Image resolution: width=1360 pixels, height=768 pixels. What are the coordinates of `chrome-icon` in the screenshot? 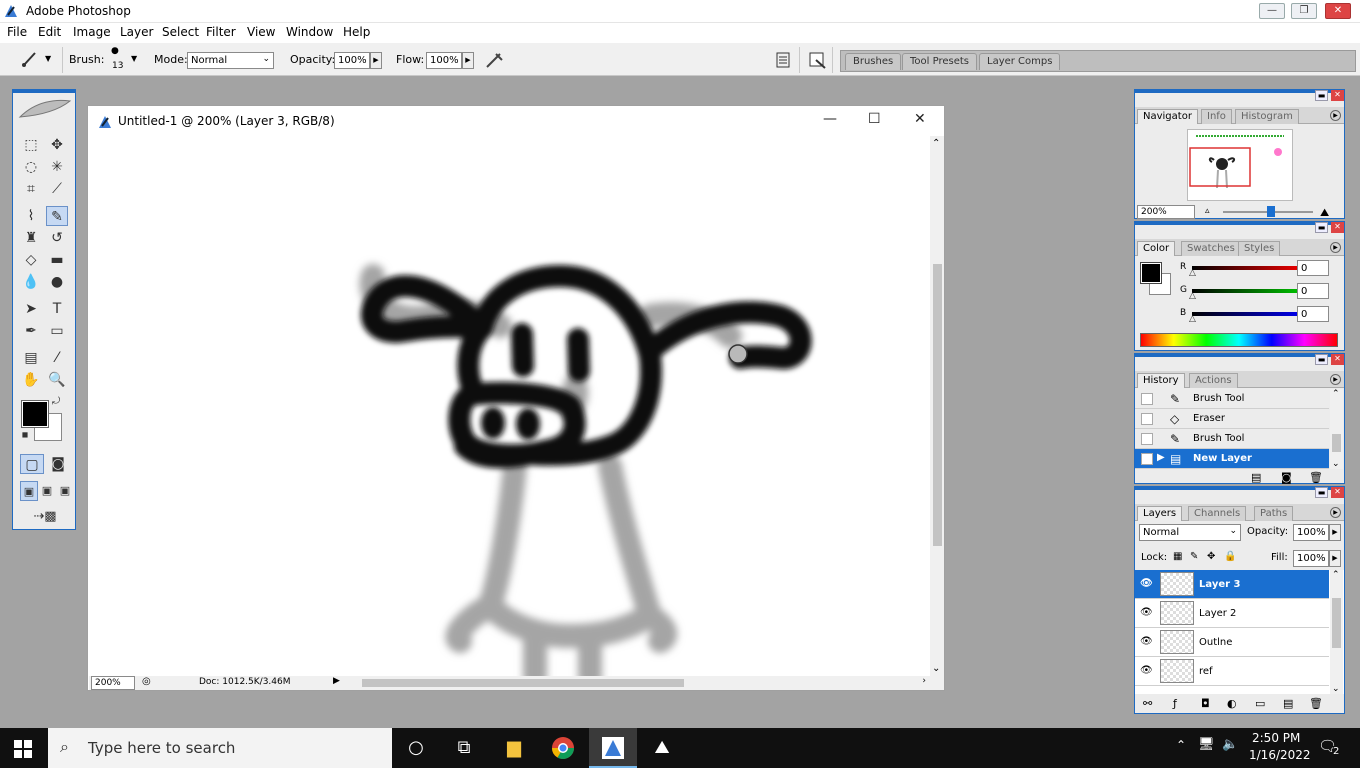 It's located at (563, 748).